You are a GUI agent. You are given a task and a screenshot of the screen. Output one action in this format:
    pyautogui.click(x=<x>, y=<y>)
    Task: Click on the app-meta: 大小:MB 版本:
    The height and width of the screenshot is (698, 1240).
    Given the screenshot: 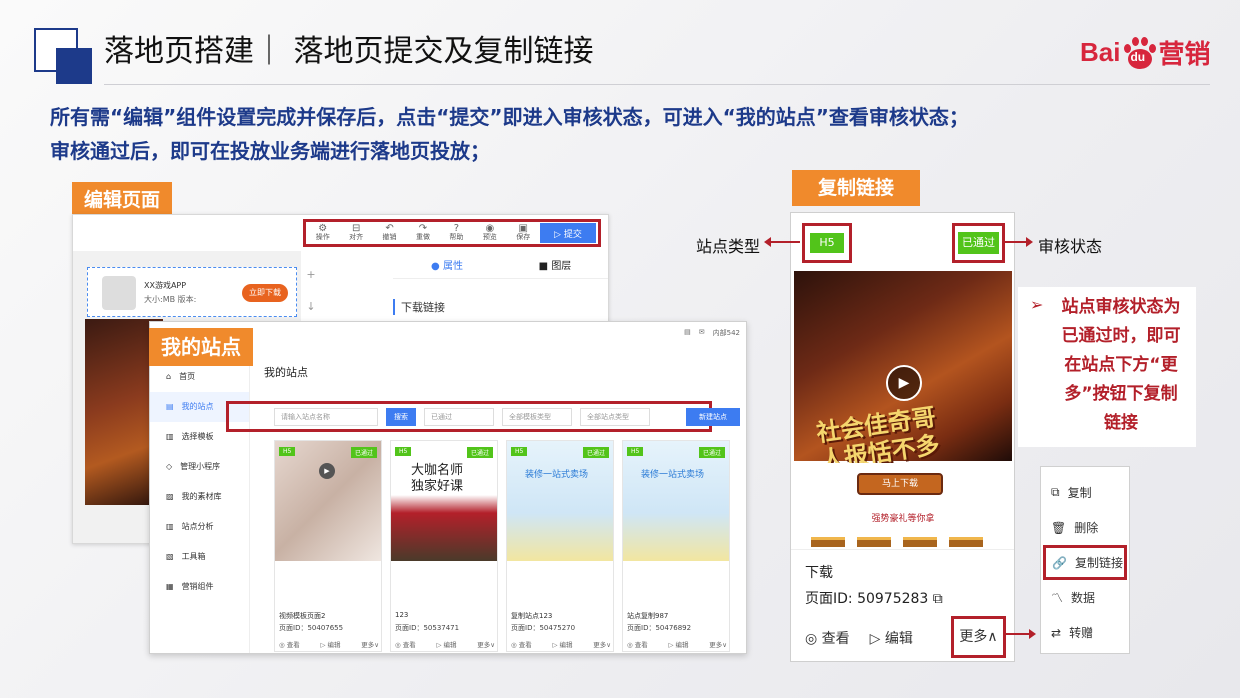 What is the action you would take?
    pyautogui.click(x=170, y=299)
    